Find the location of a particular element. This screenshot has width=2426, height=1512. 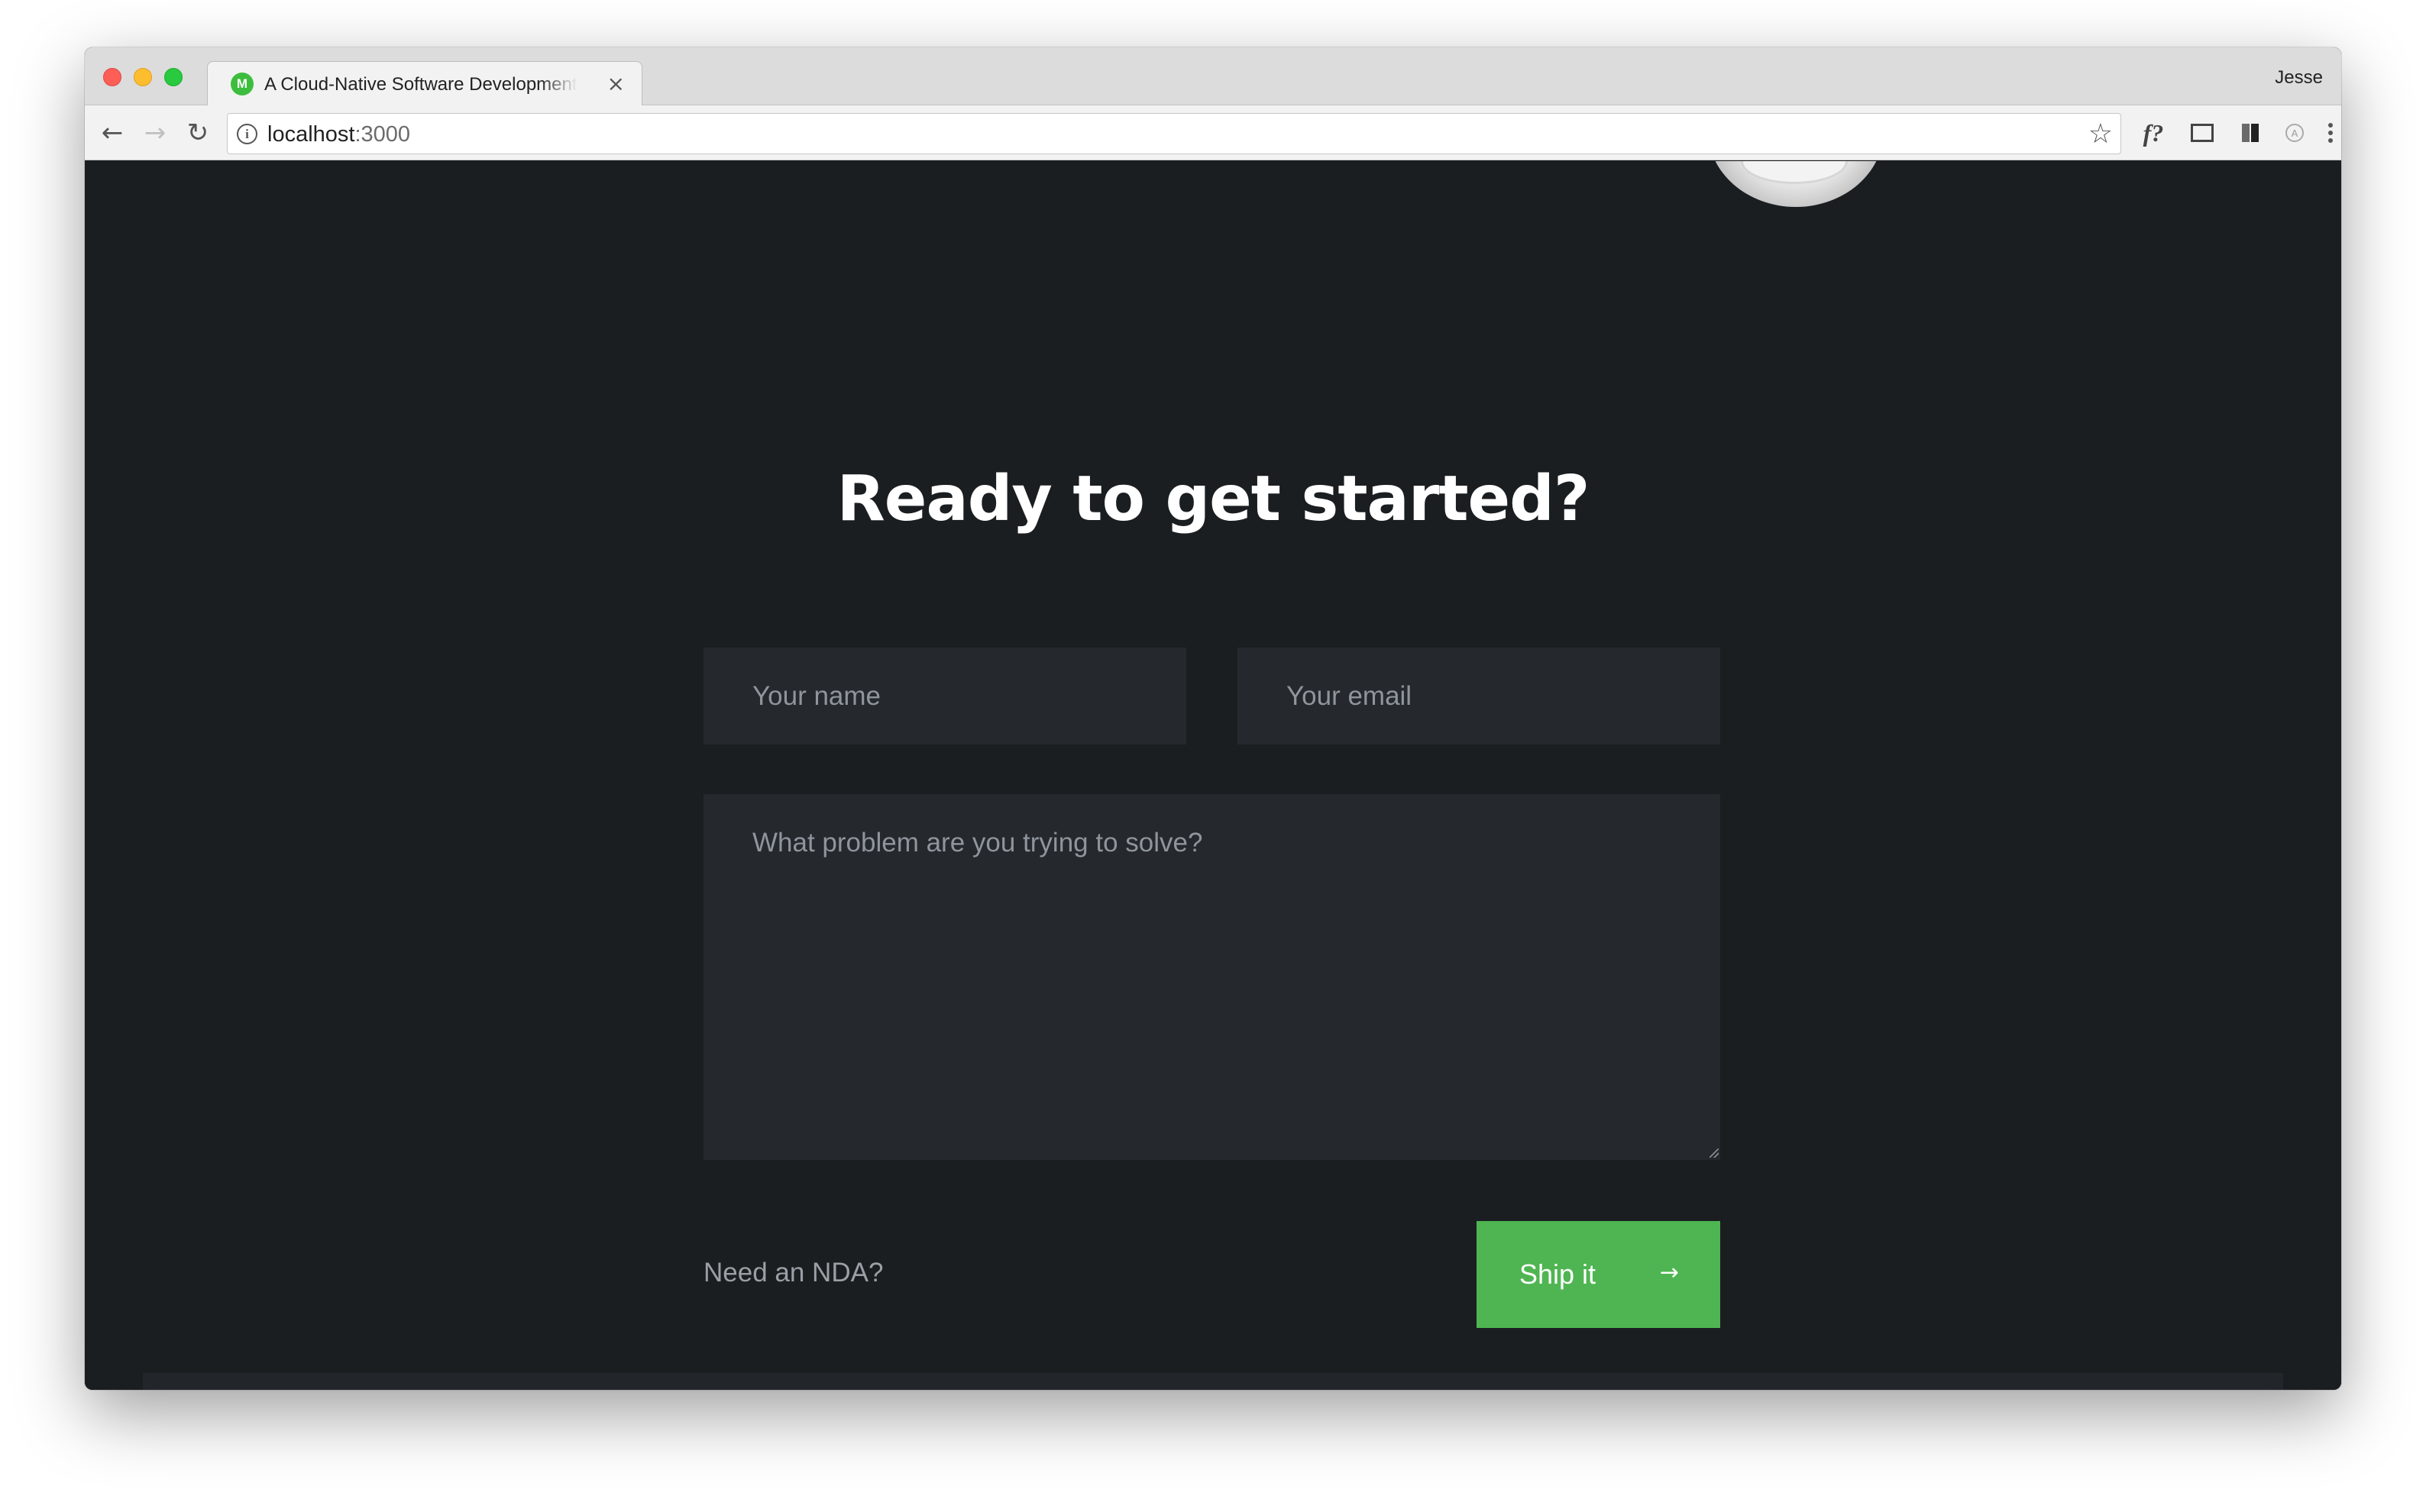

name-input is located at coordinates (945, 697).